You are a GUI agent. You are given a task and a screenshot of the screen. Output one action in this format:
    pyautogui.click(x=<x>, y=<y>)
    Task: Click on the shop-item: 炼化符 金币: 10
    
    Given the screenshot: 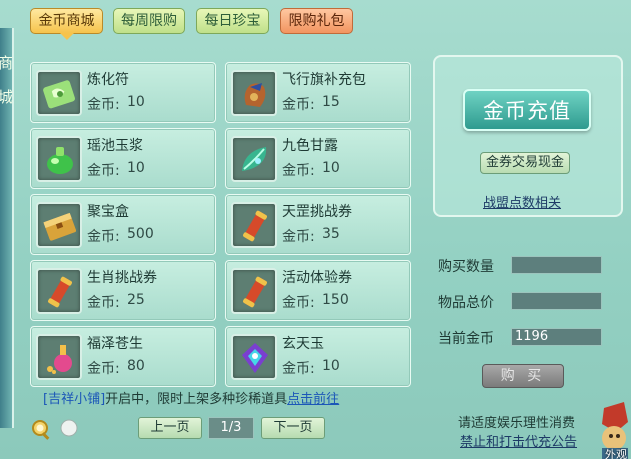 What is the action you would take?
    pyautogui.click(x=123, y=92)
    